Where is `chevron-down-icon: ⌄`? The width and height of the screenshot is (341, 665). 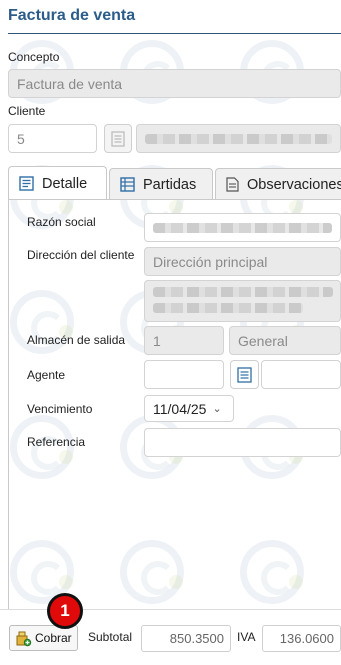
chevron-down-icon: ⌄ is located at coordinates (217, 409).